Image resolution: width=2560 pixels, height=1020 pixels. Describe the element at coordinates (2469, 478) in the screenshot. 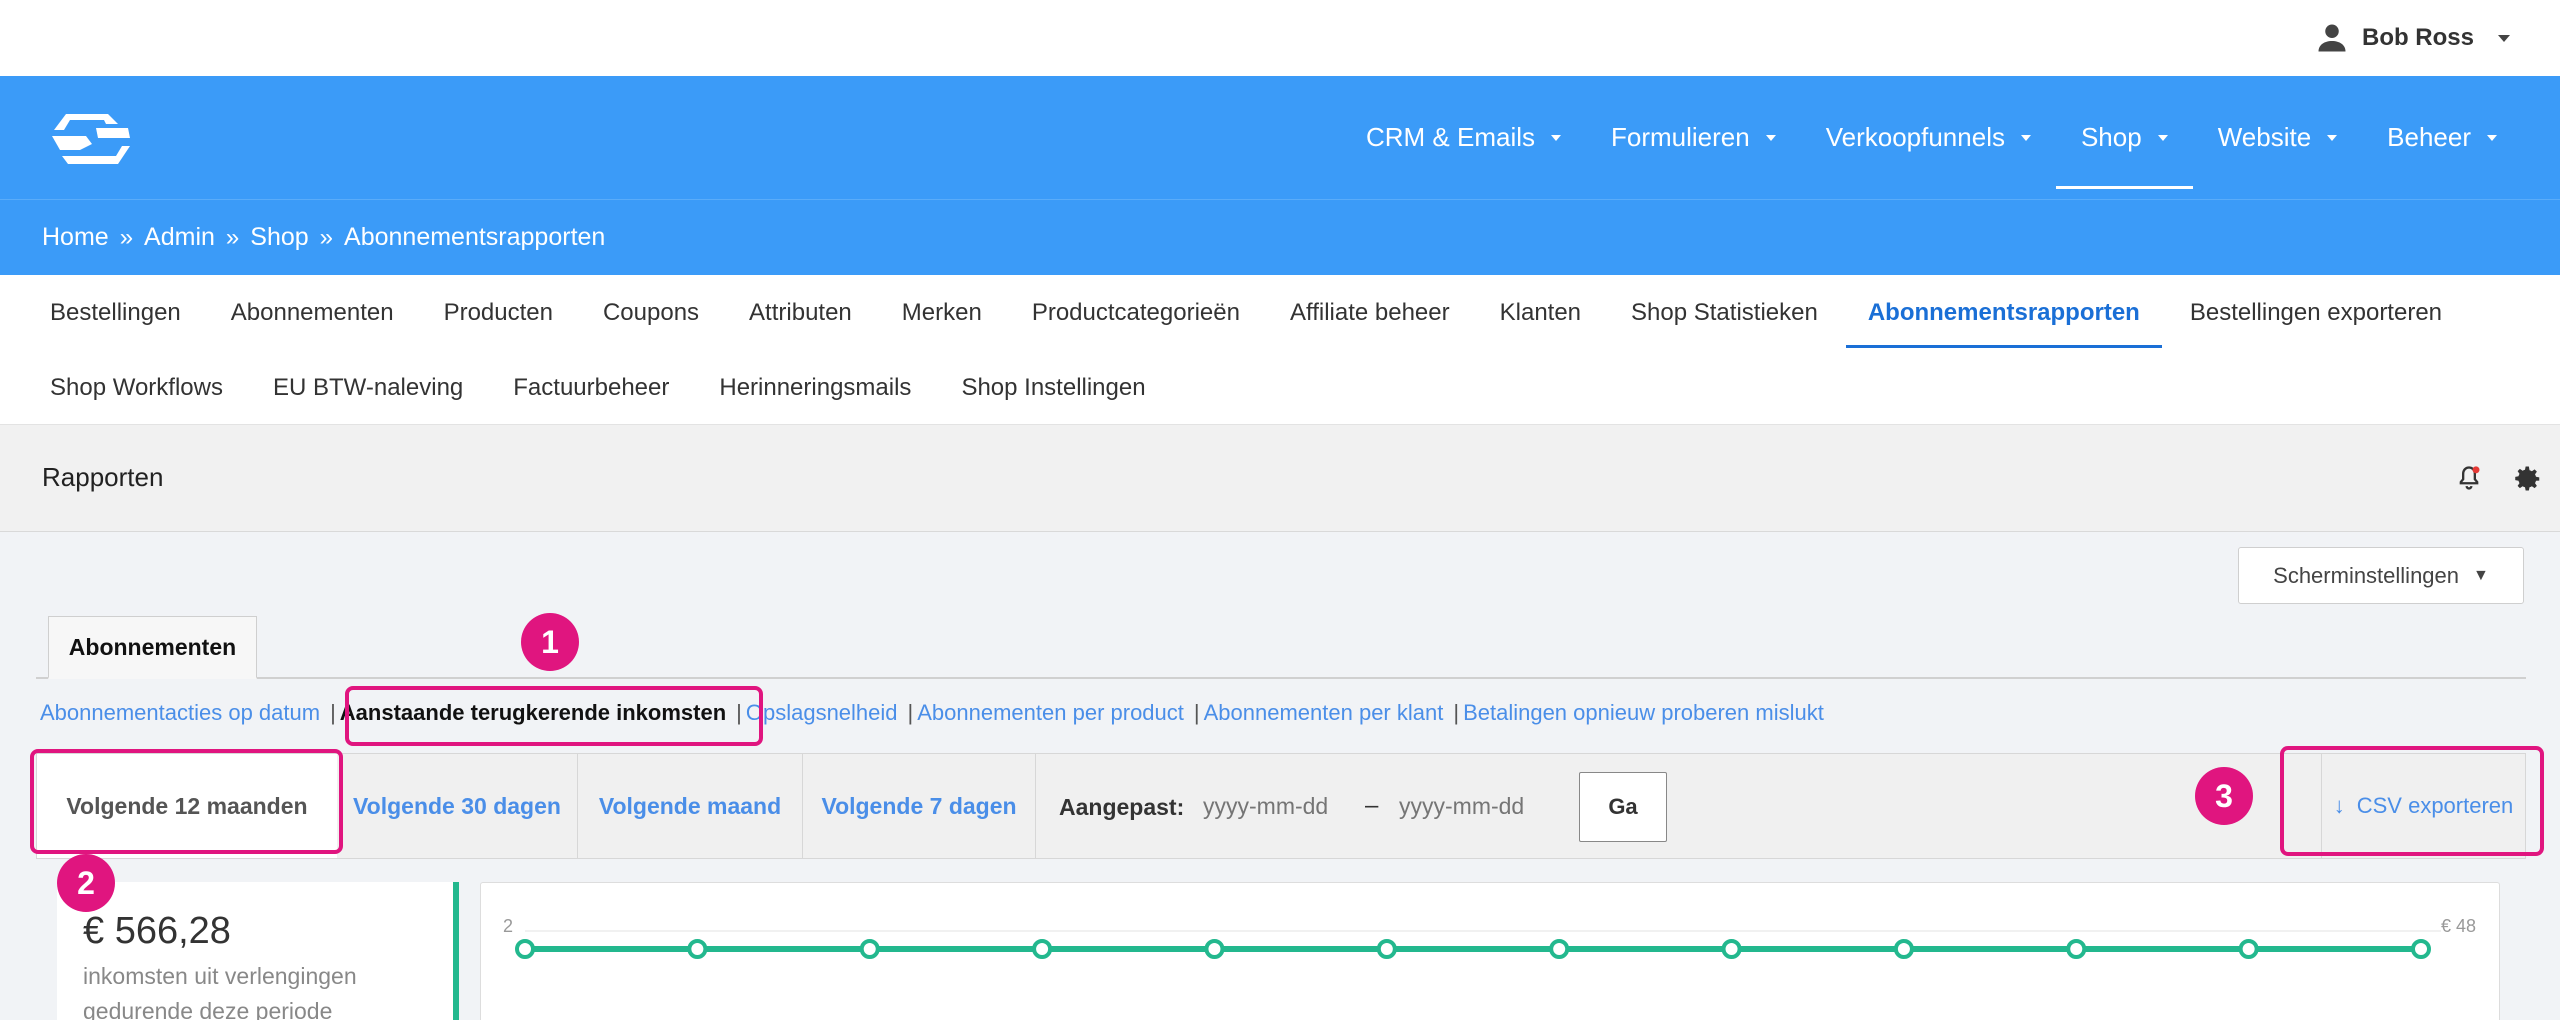

I see `bell-icon` at that location.